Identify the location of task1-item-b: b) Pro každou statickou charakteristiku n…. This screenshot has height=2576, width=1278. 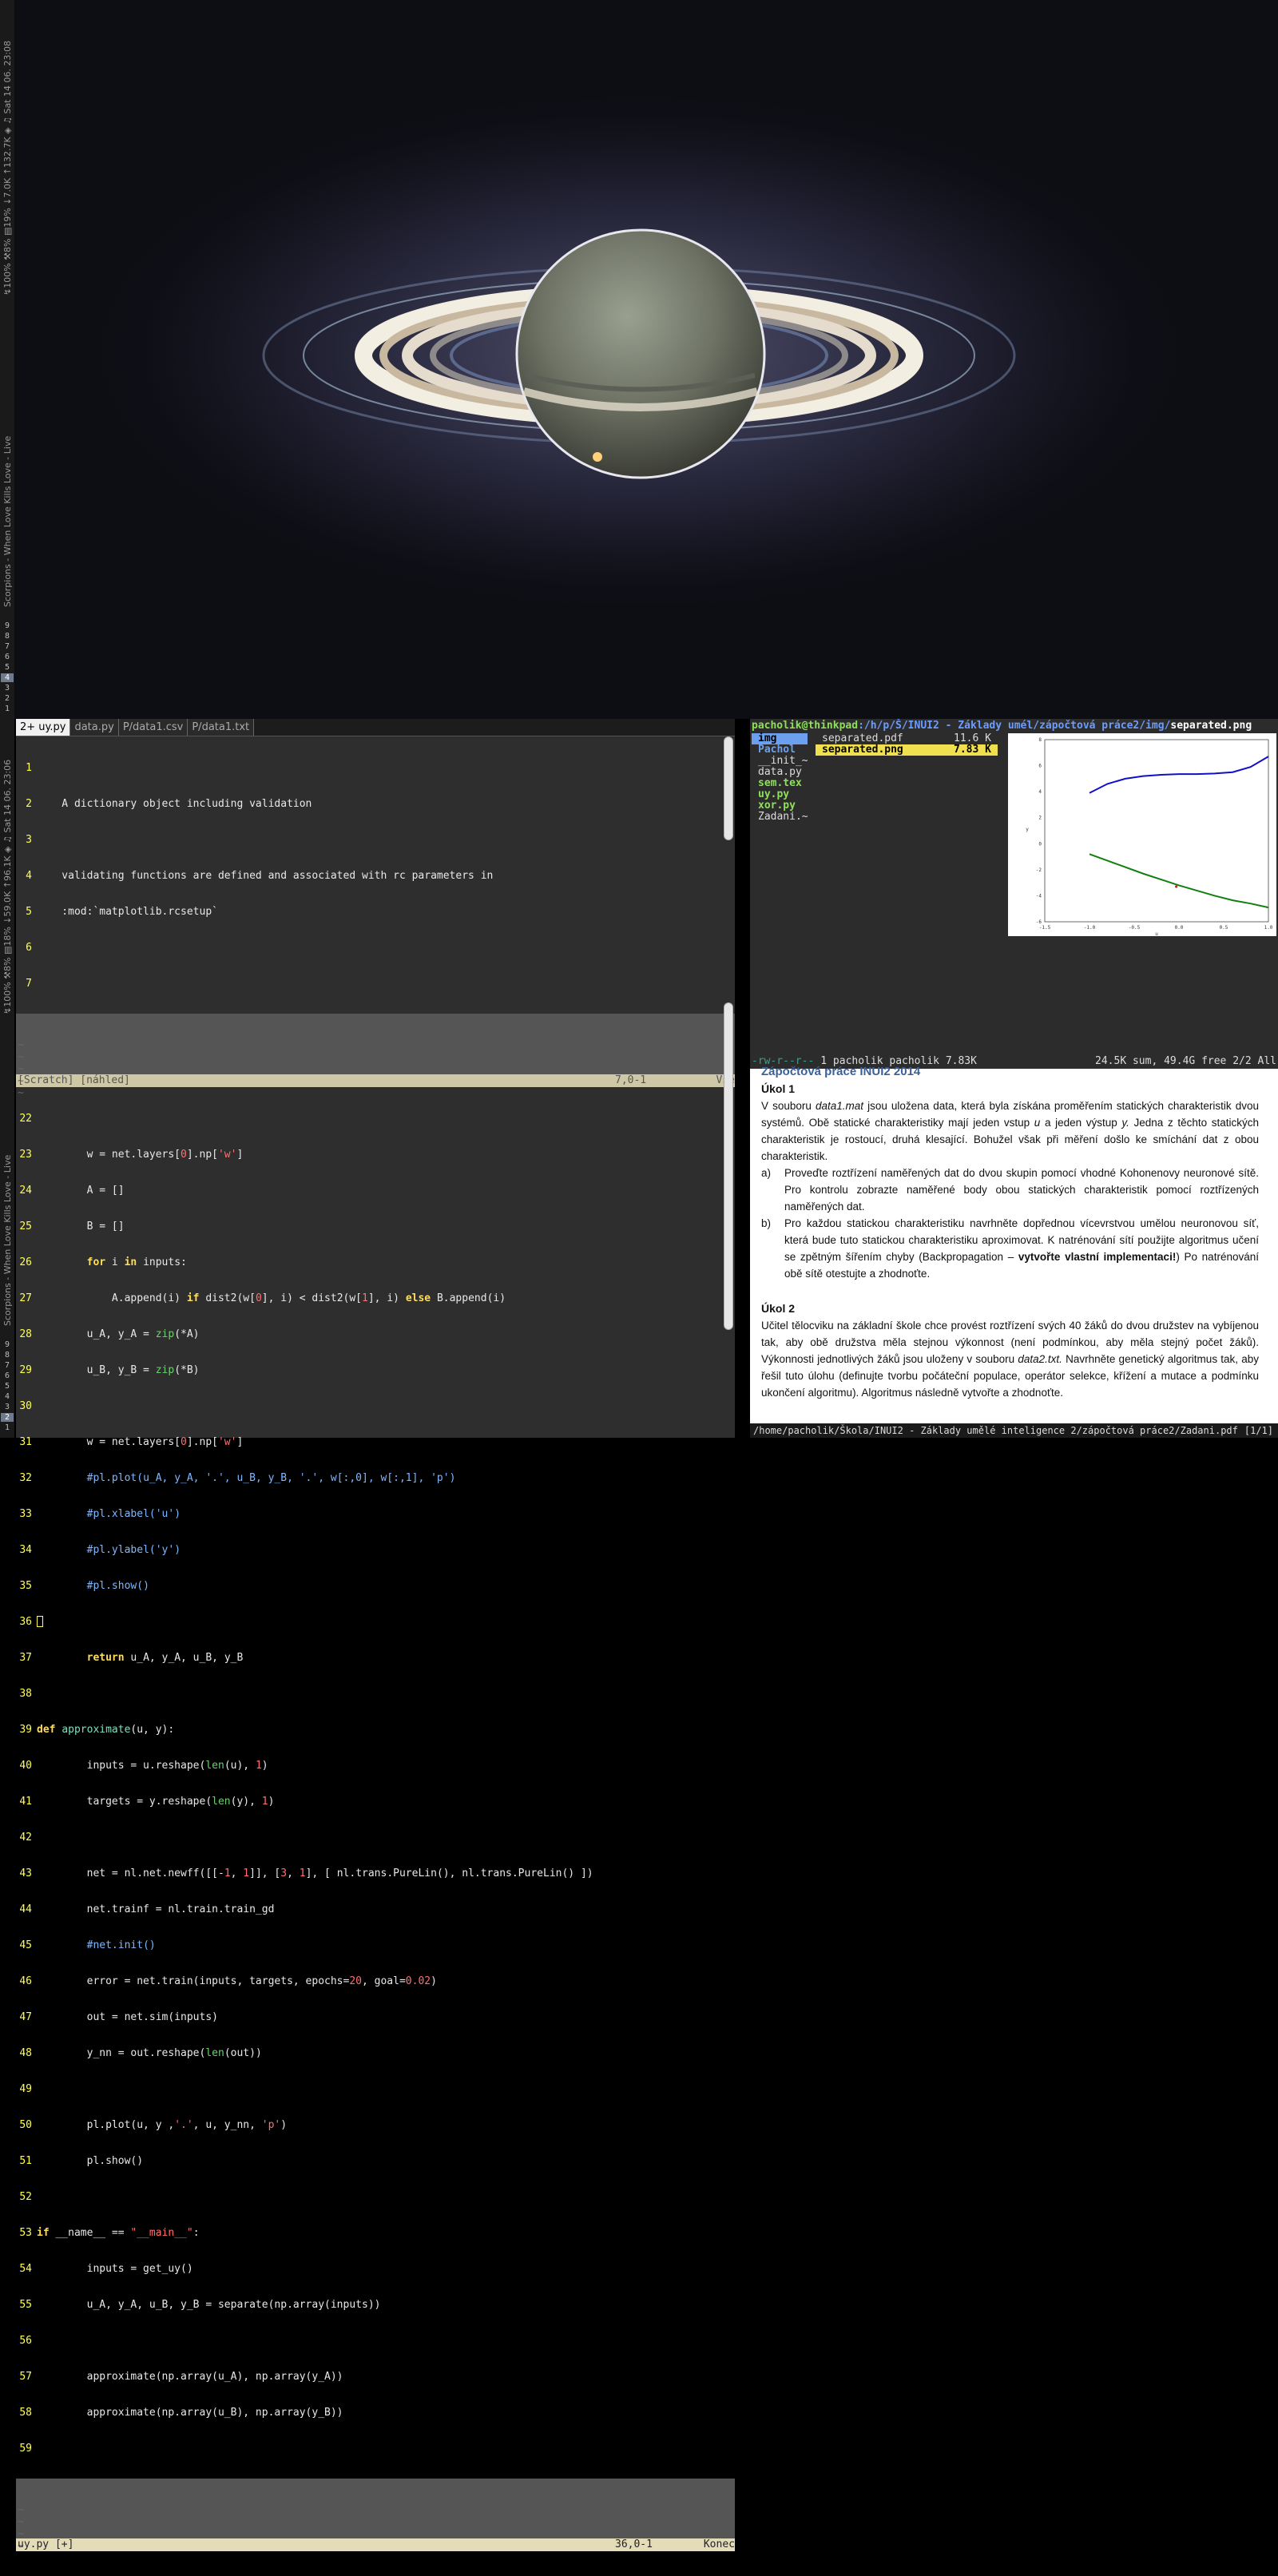
(1010, 1248).